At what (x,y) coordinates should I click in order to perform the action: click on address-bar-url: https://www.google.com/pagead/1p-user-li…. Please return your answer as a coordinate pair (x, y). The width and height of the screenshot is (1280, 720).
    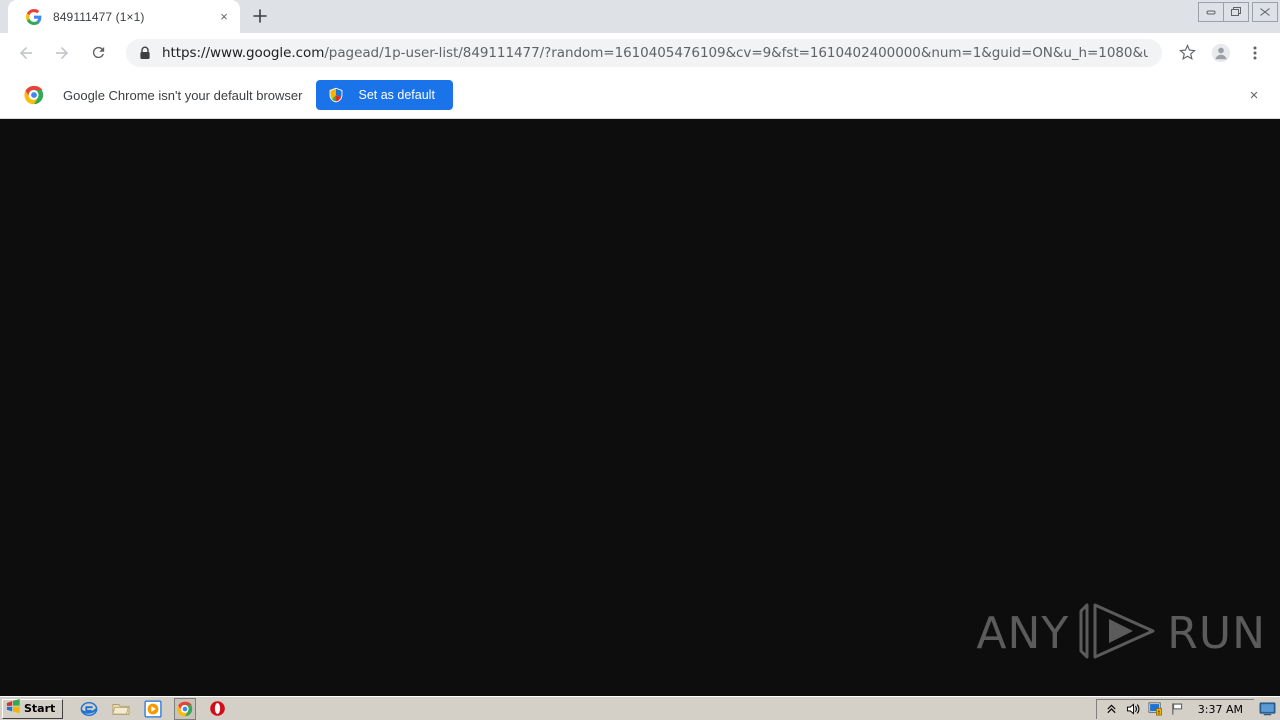
    Looking at the image, I should click on (655, 53).